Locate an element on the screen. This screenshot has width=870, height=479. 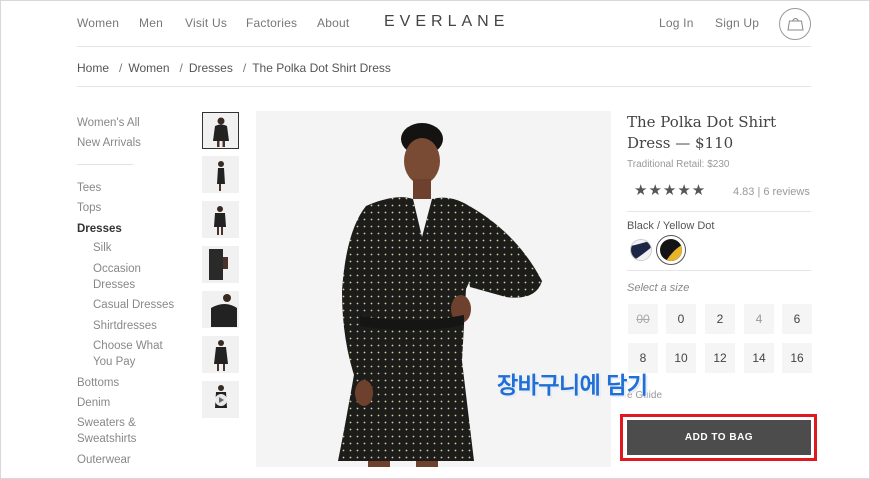
add-to-bag-button: ADD TO BAG is located at coordinates (719, 437).